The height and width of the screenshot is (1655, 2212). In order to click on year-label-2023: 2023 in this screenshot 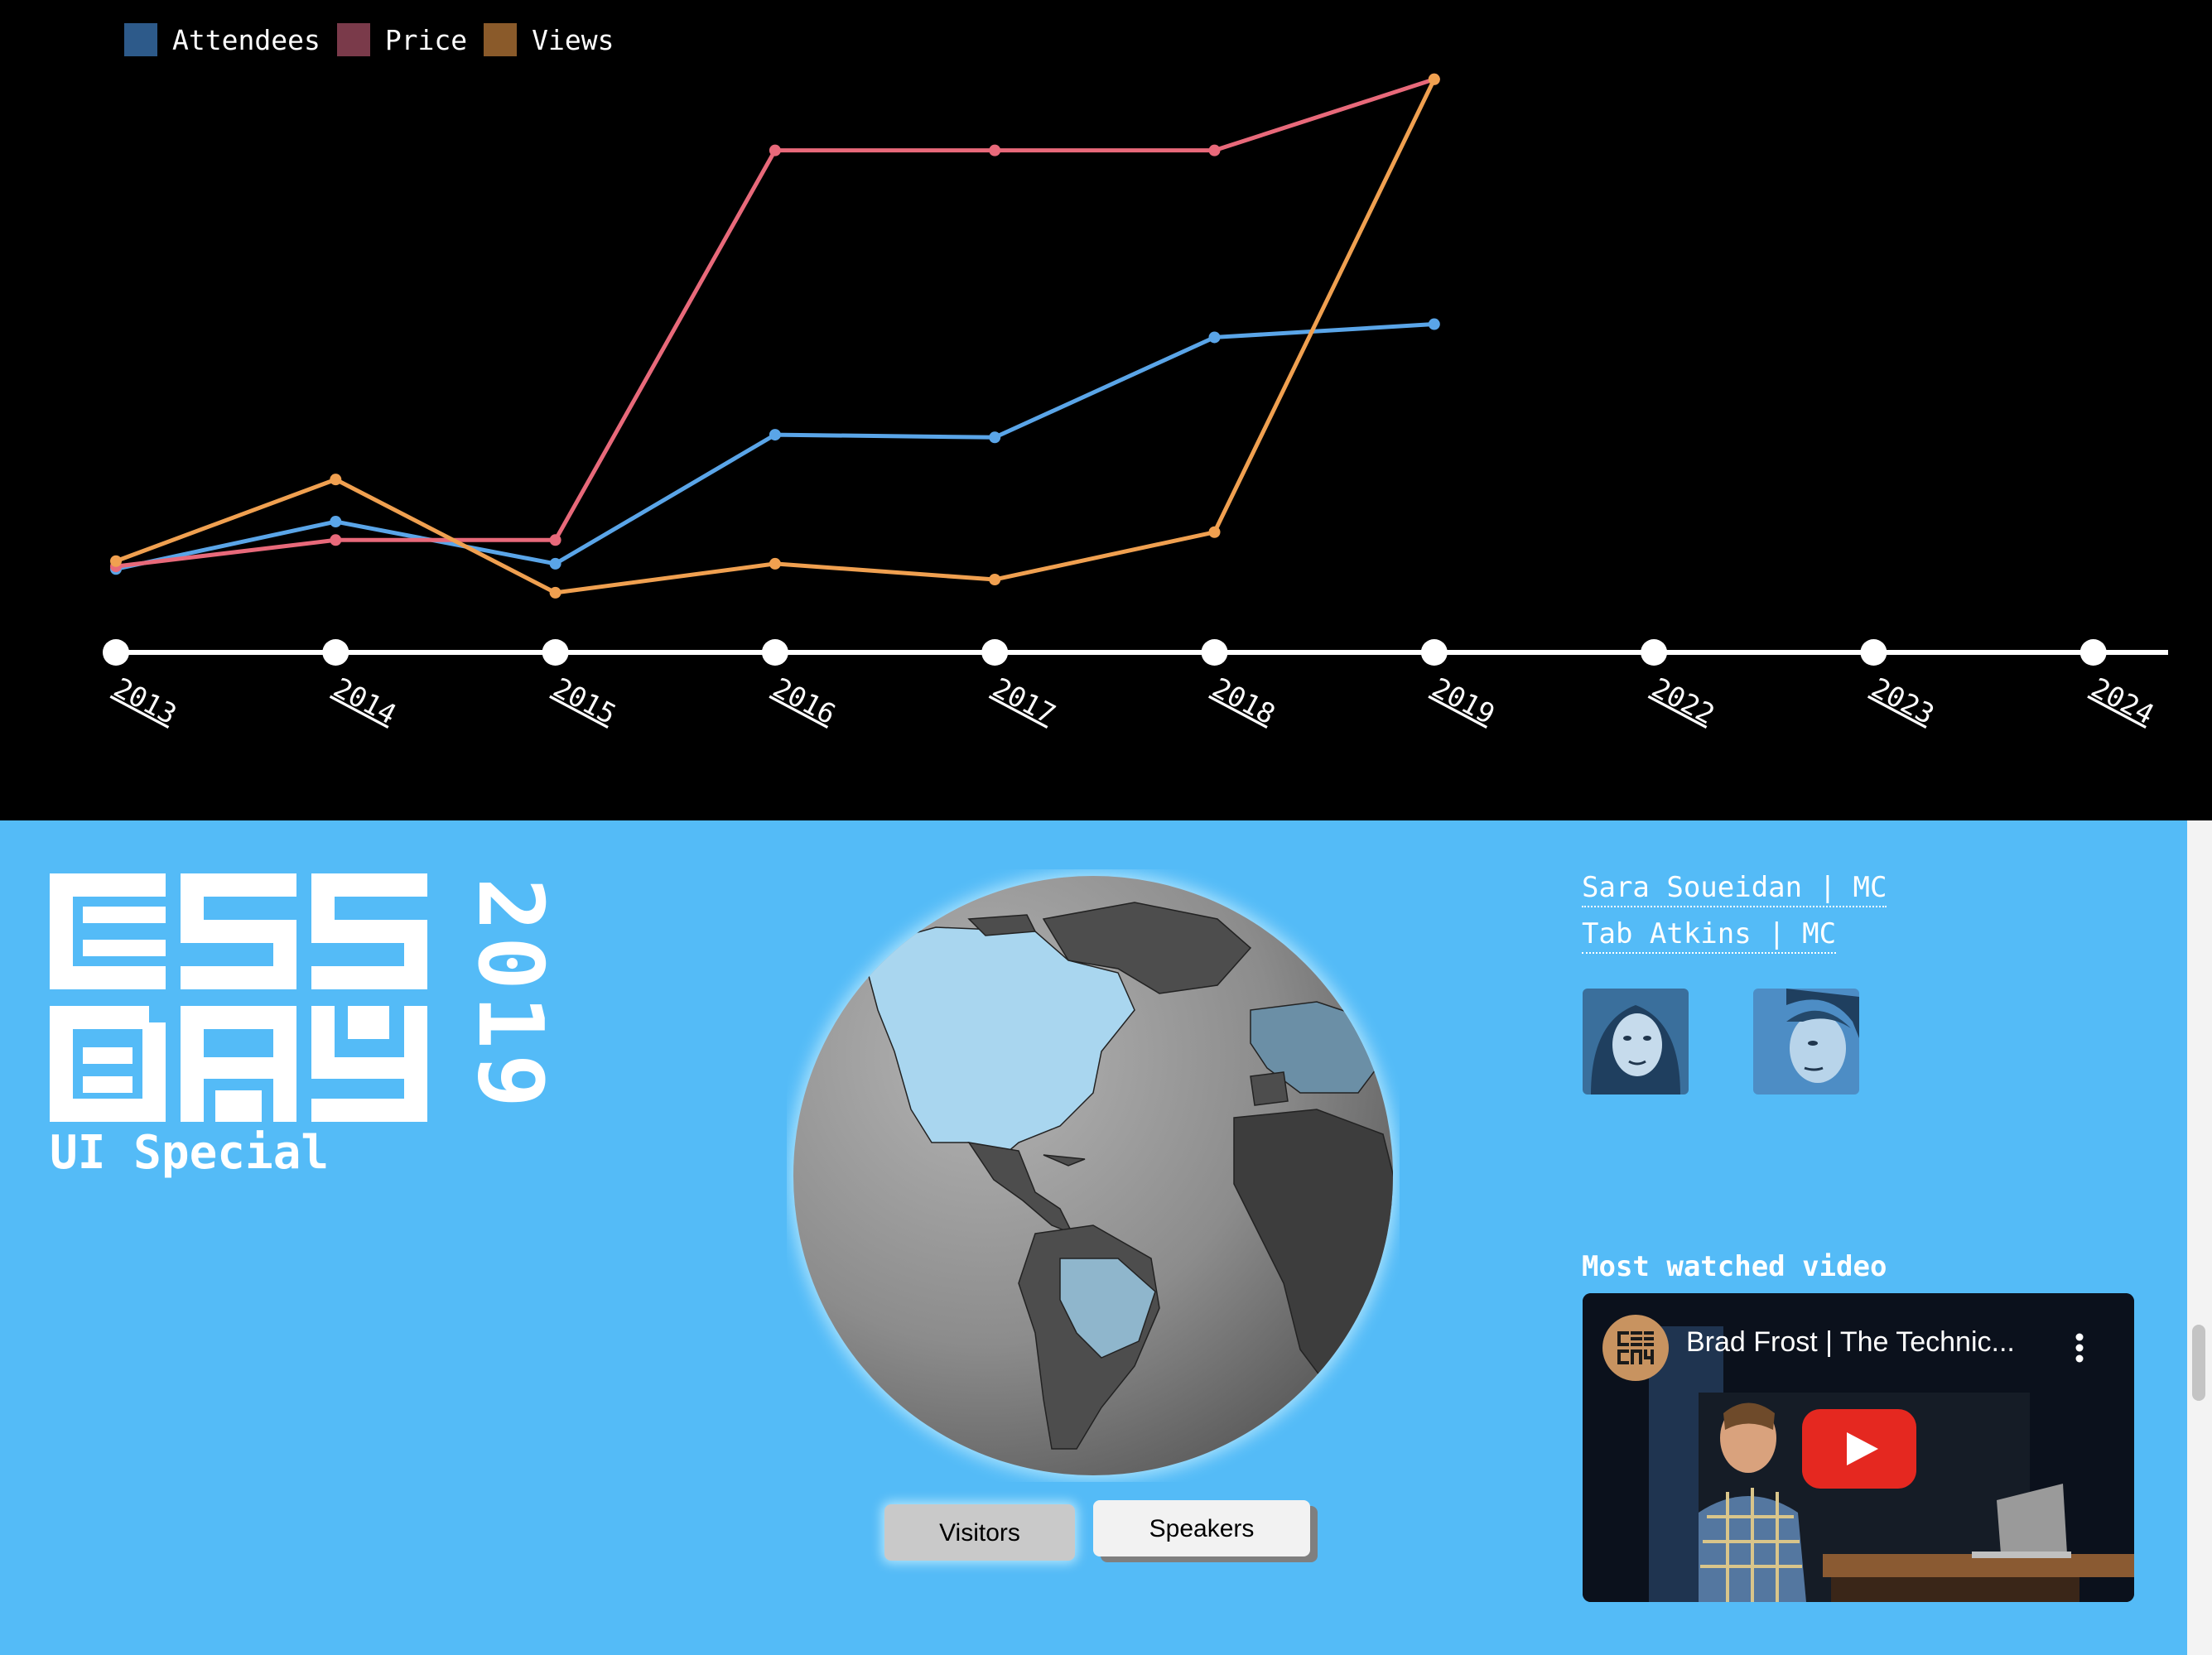, I will do `click(1903, 701)`.